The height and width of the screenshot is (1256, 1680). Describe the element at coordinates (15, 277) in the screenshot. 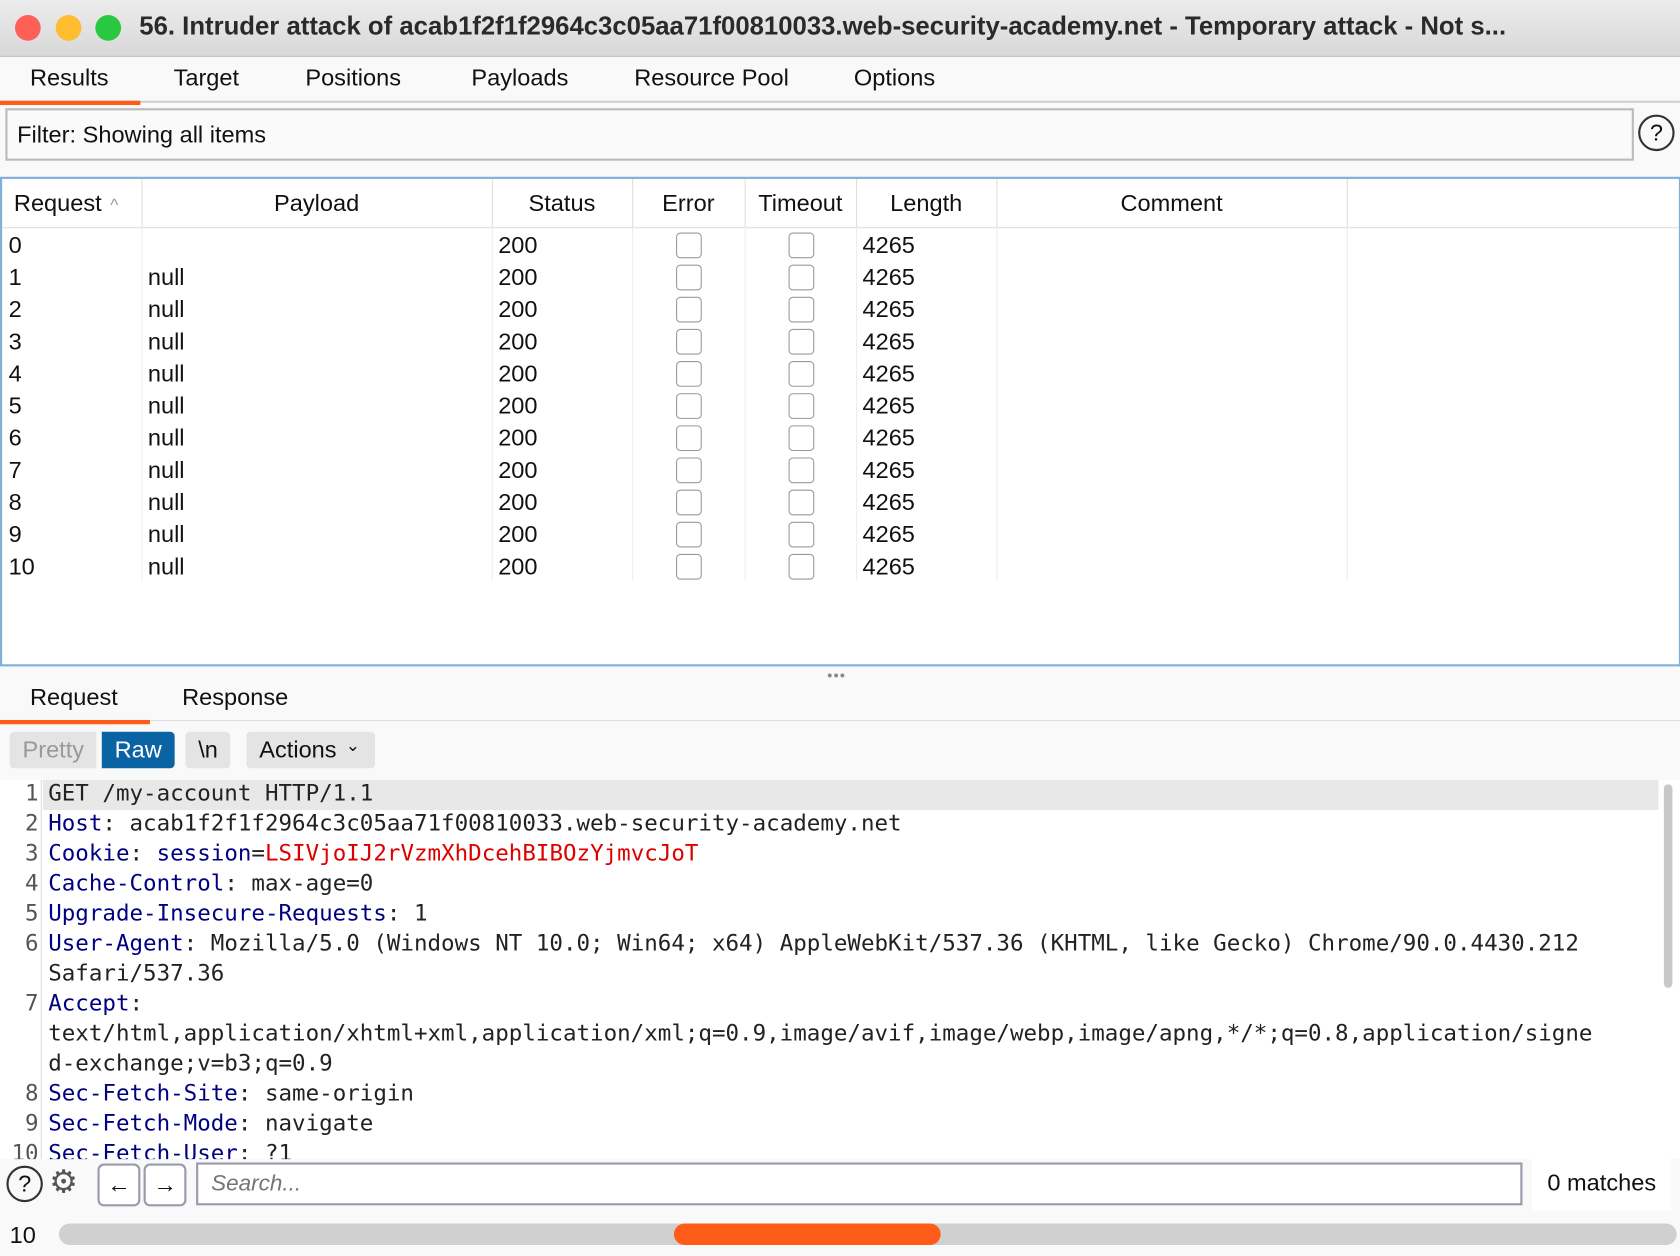

I see `request-cell: 1` at that location.